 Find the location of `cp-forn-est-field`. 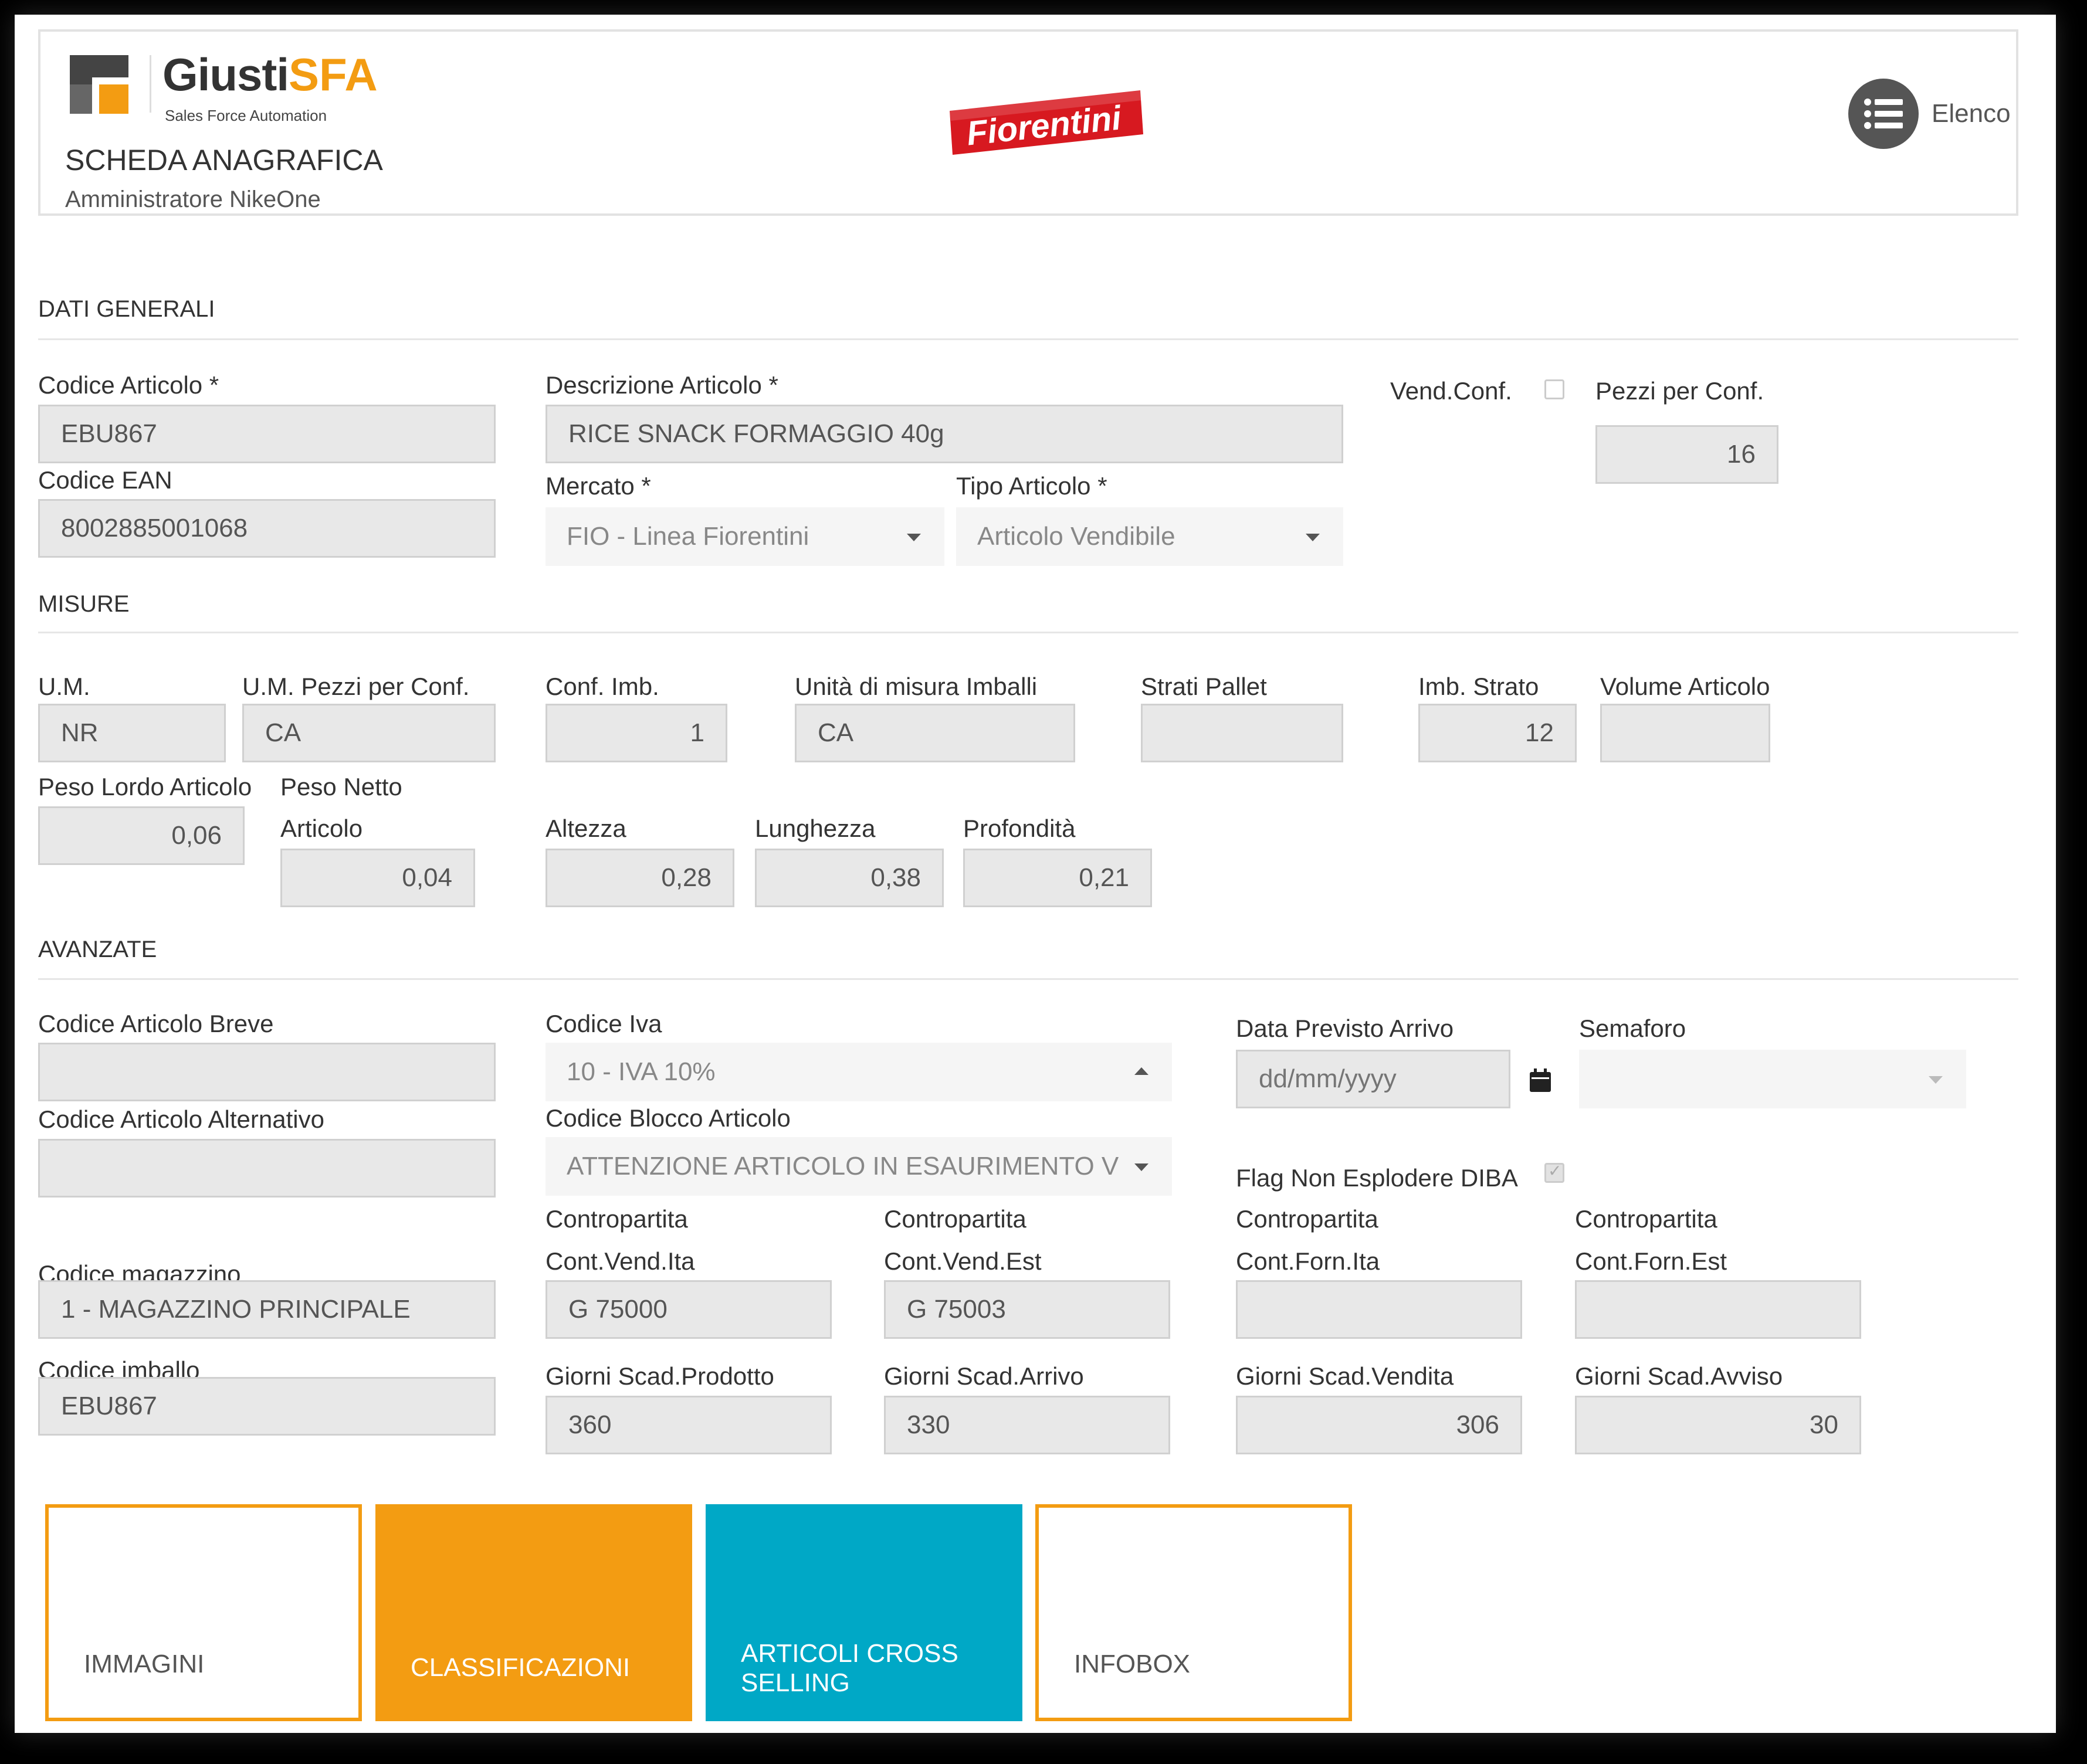

cp-forn-est-field is located at coordinates (1718, 1309).